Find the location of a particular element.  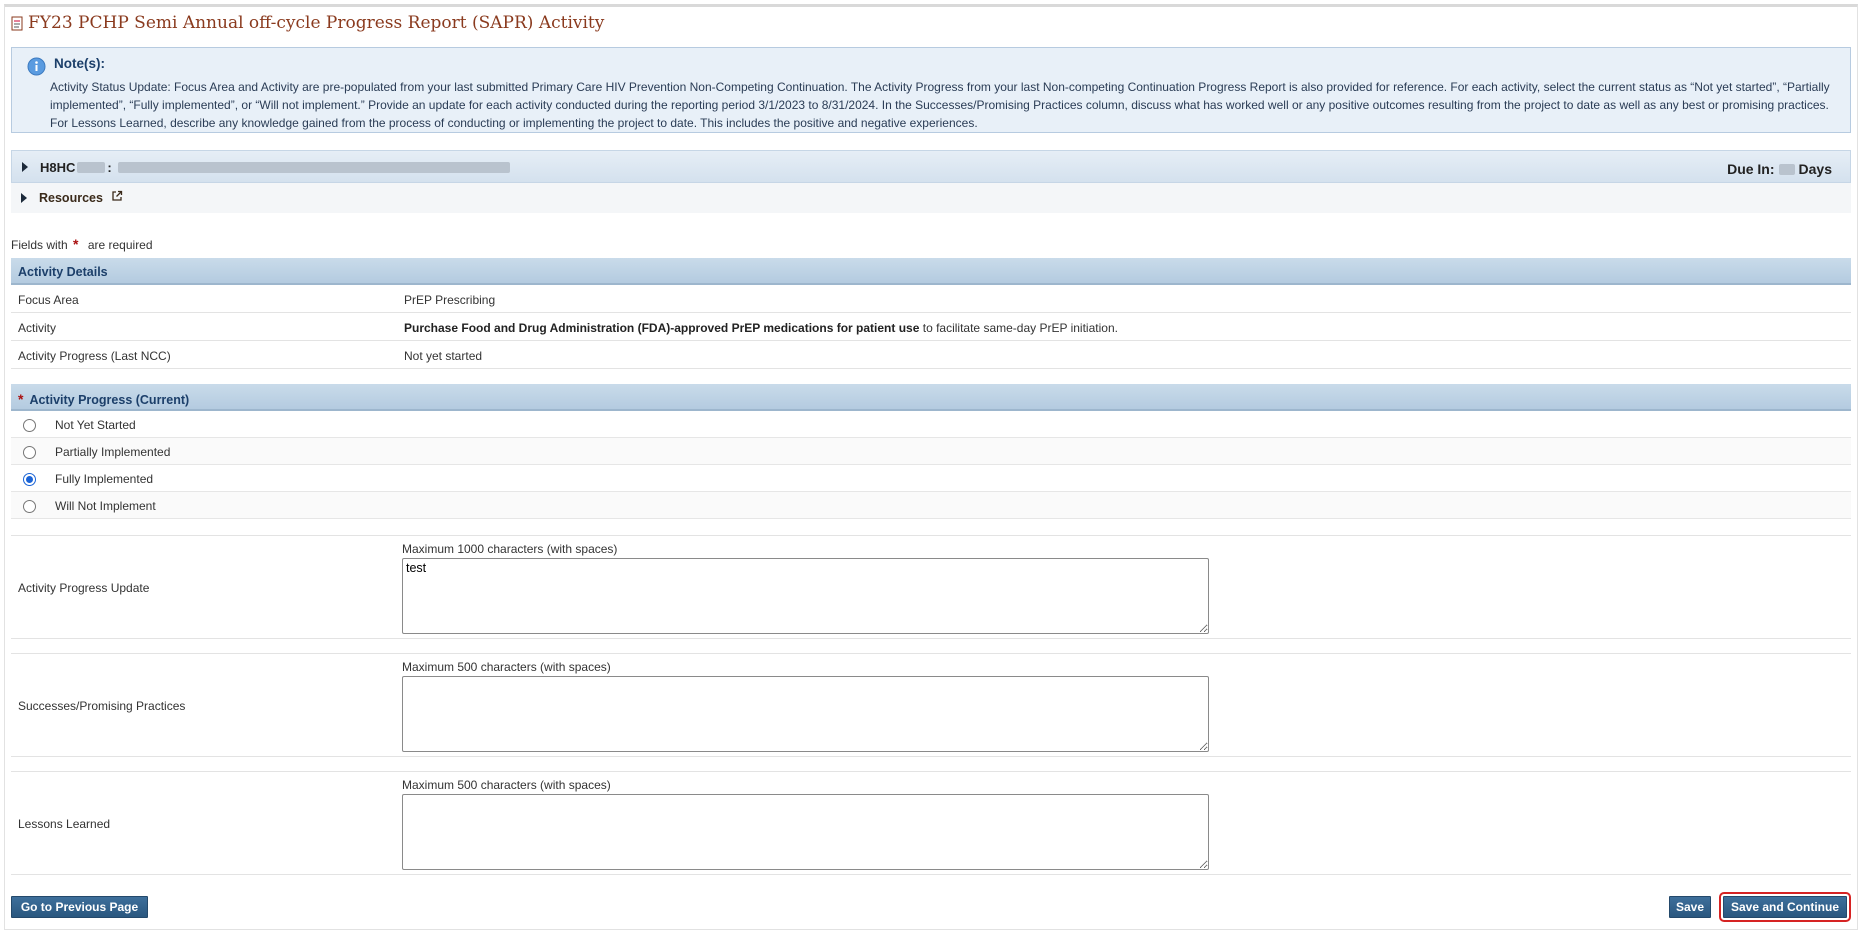

due-label: Due In: is located at coordinates (1751, 169).